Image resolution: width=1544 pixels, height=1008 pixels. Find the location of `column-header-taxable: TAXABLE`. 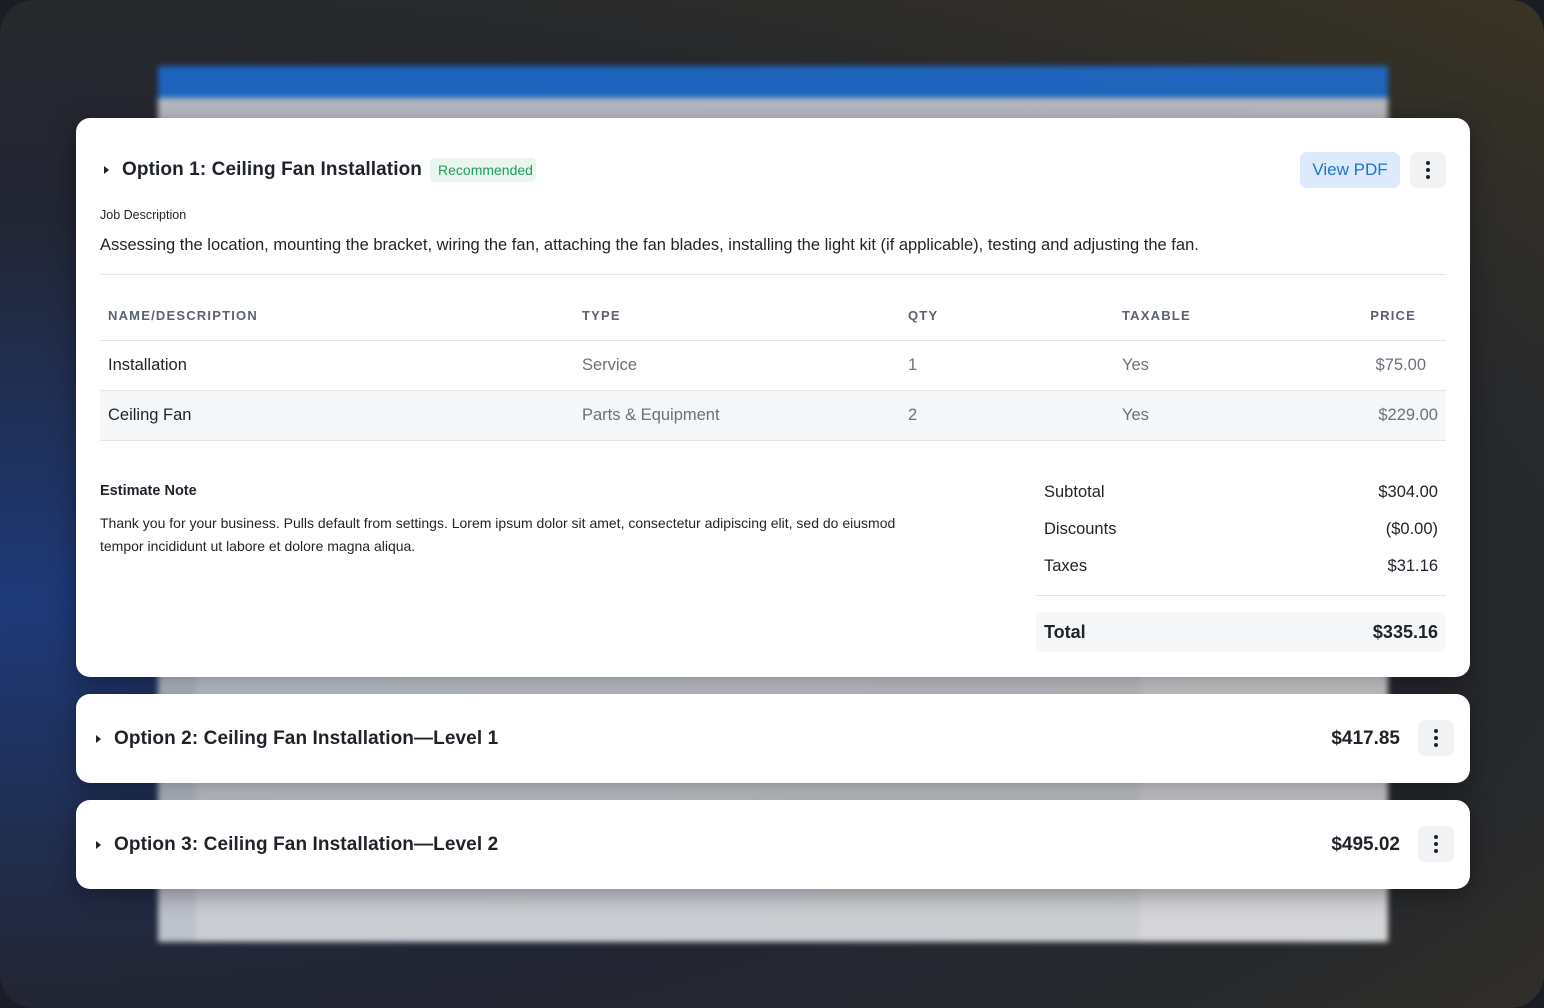

column-header-taxable: TAXABLE is located at coordinates (1214, 316).